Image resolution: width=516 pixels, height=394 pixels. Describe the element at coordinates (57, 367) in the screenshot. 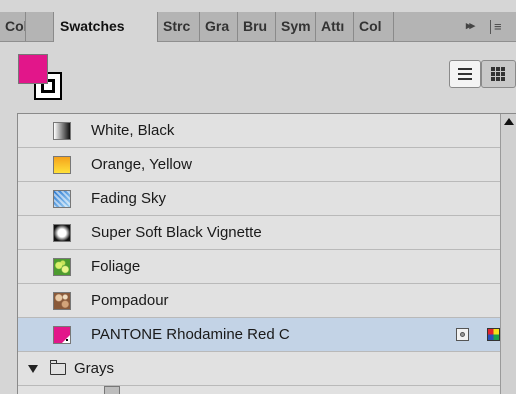

I see `folder-icon` at that location.